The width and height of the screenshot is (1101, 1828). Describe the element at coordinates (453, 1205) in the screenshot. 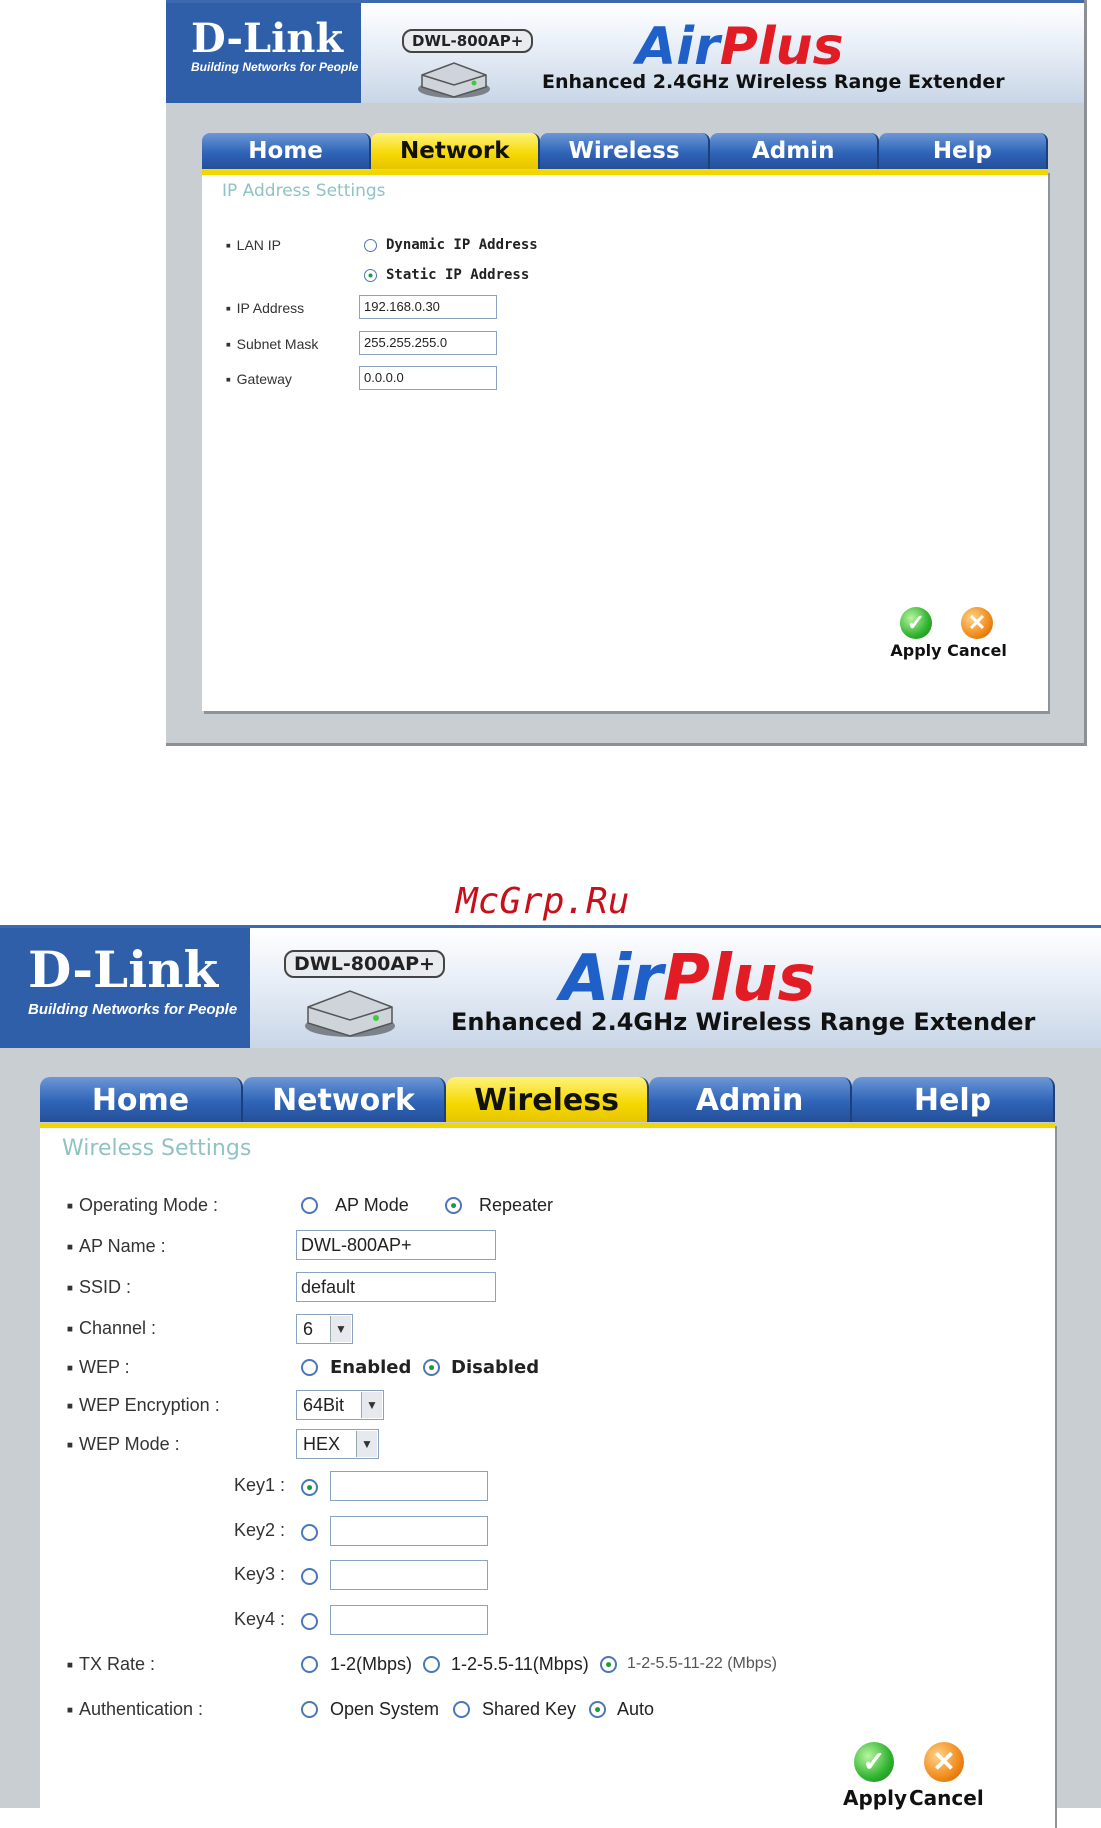

I see `repeater-radio` at that location.